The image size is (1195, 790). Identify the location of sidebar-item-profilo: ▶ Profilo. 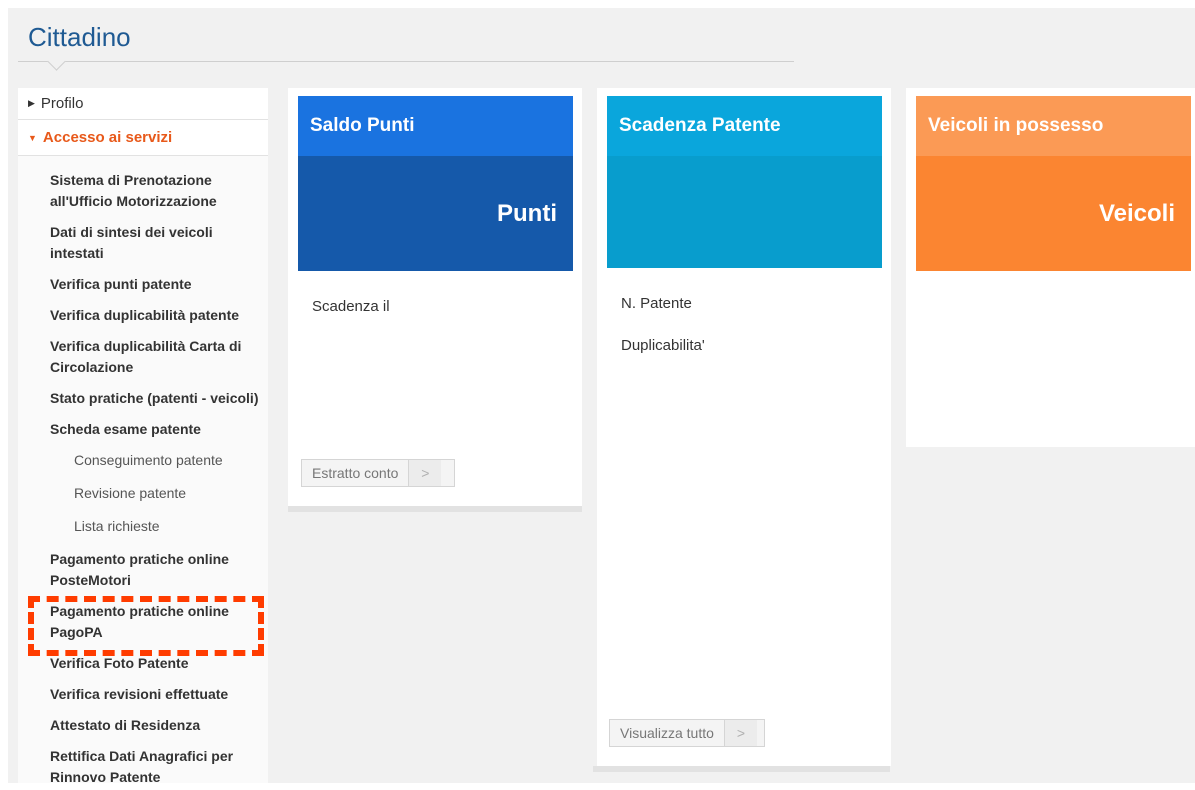
(143, 104).